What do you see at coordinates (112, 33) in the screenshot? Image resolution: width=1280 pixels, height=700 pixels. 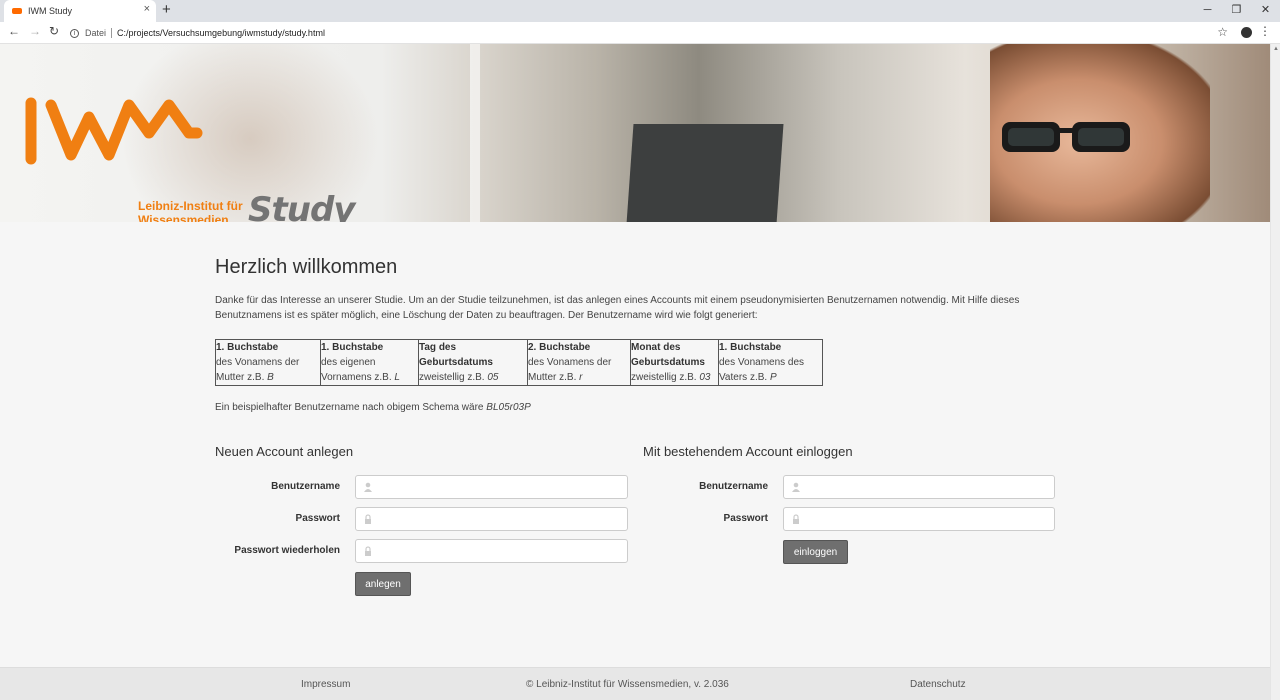 I see `address-divider` at bounding box center [112, 33].